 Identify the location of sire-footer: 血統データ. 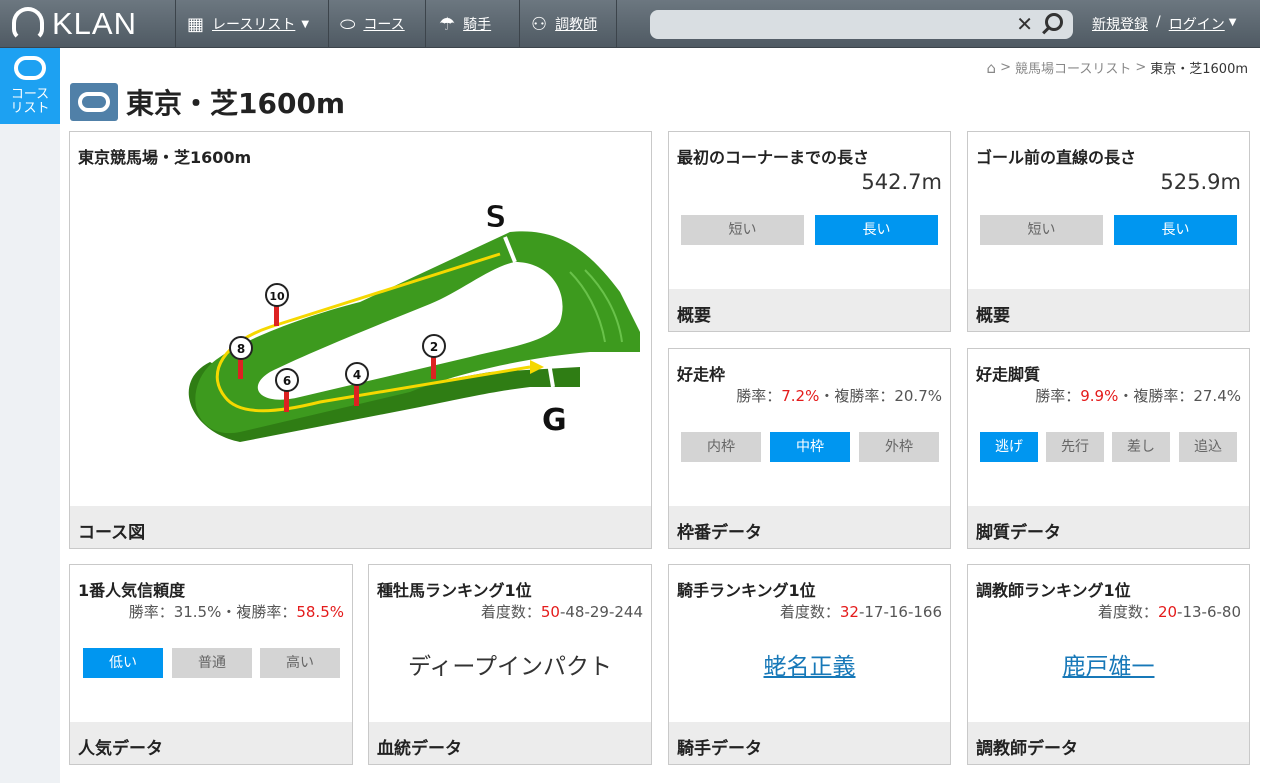
(510, 743).